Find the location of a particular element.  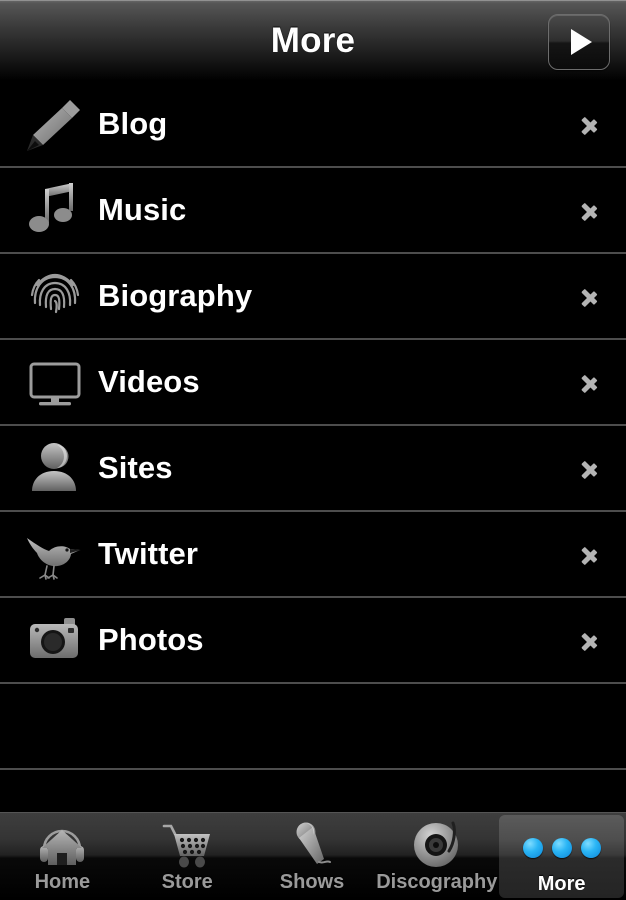

person-icon is located at coordinates (55, 468).